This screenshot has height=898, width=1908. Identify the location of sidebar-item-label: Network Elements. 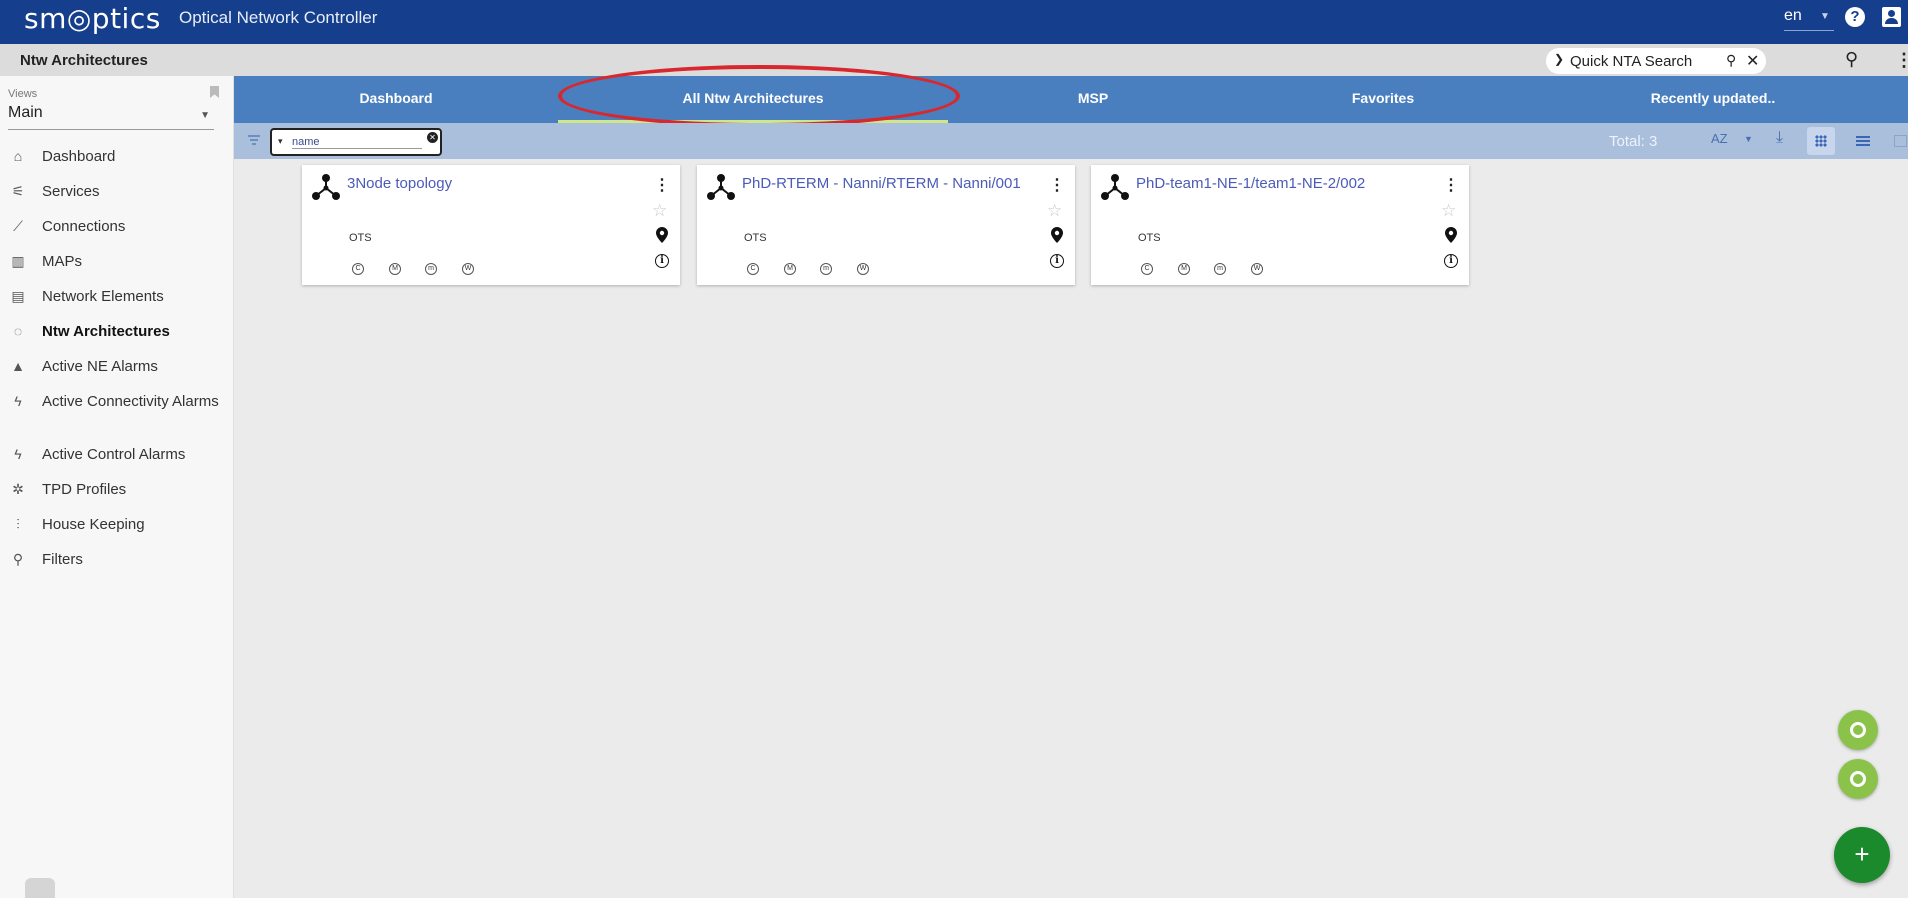
(103, 296).